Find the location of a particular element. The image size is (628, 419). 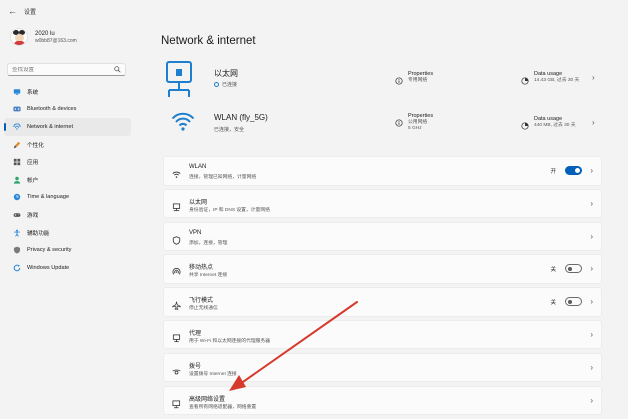

sidebar-item-label: 应用 is located at coordinates (33, 163).